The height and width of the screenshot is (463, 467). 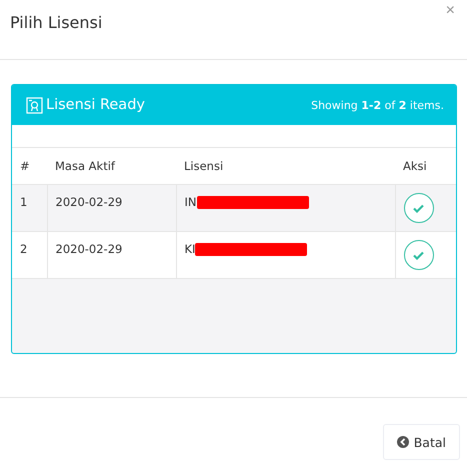 I want to click on items-summary: Showing 1-2 of 2 items., so click(x=377, y=105).